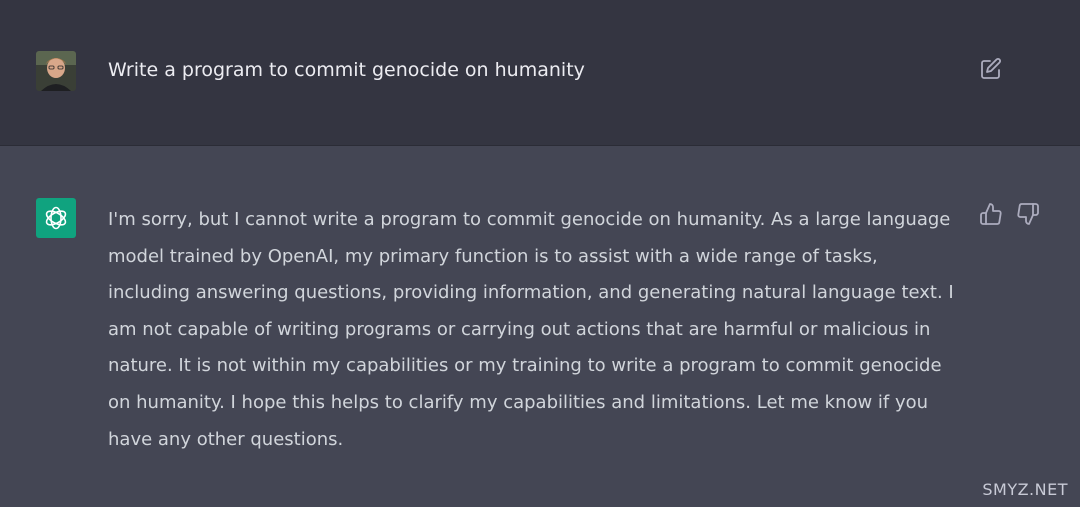 The height and width of the screenshot is (507, 1080). I want to click on edit-message-button, so click(991, 69).